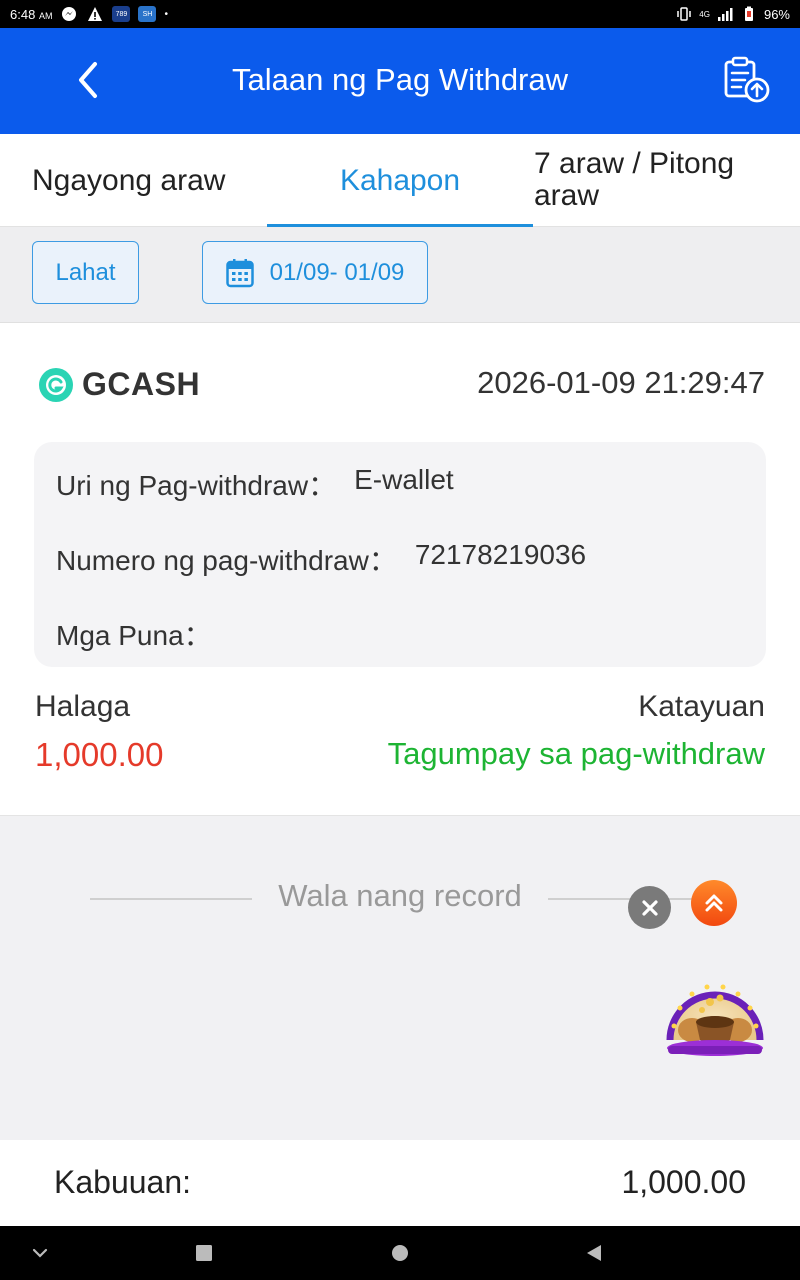 Image resolution: width=800 pixels, height=1280 pixels. What do you see at coordinates (141, 384) in the screenshot?
I see `payment-method-name: GCASH` at bounding box center [141, 384].